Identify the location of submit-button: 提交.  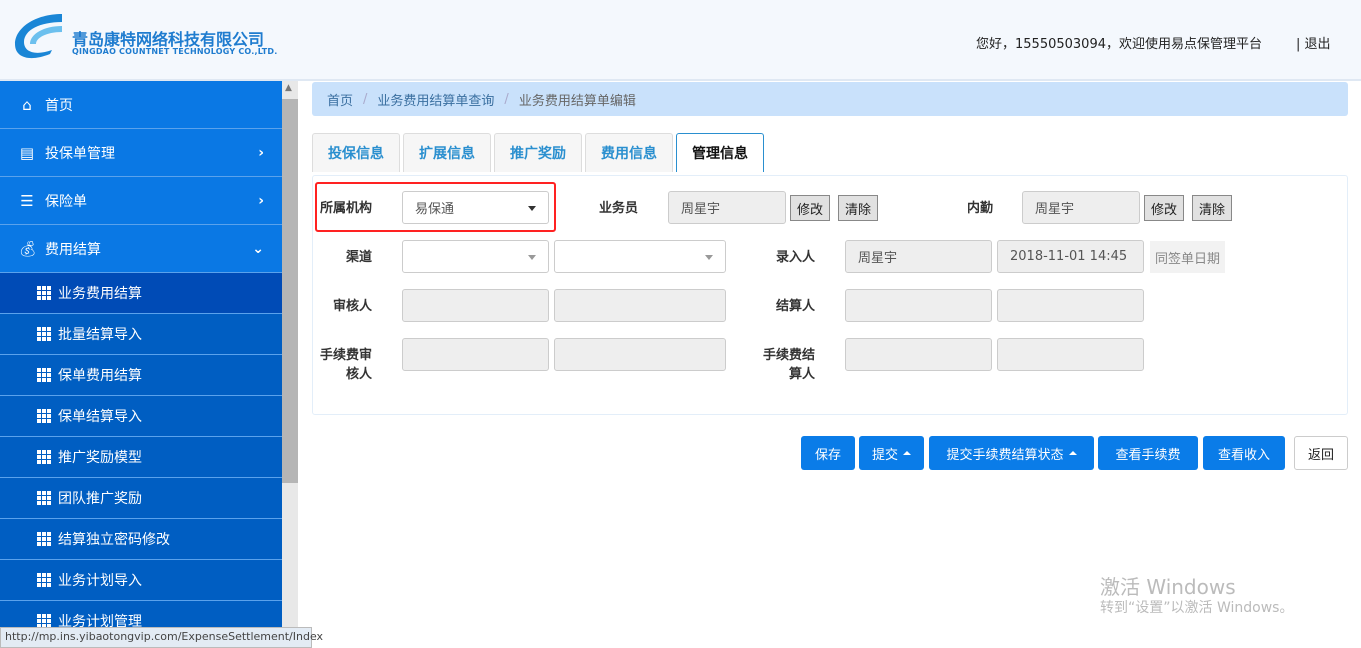
(891, 453).